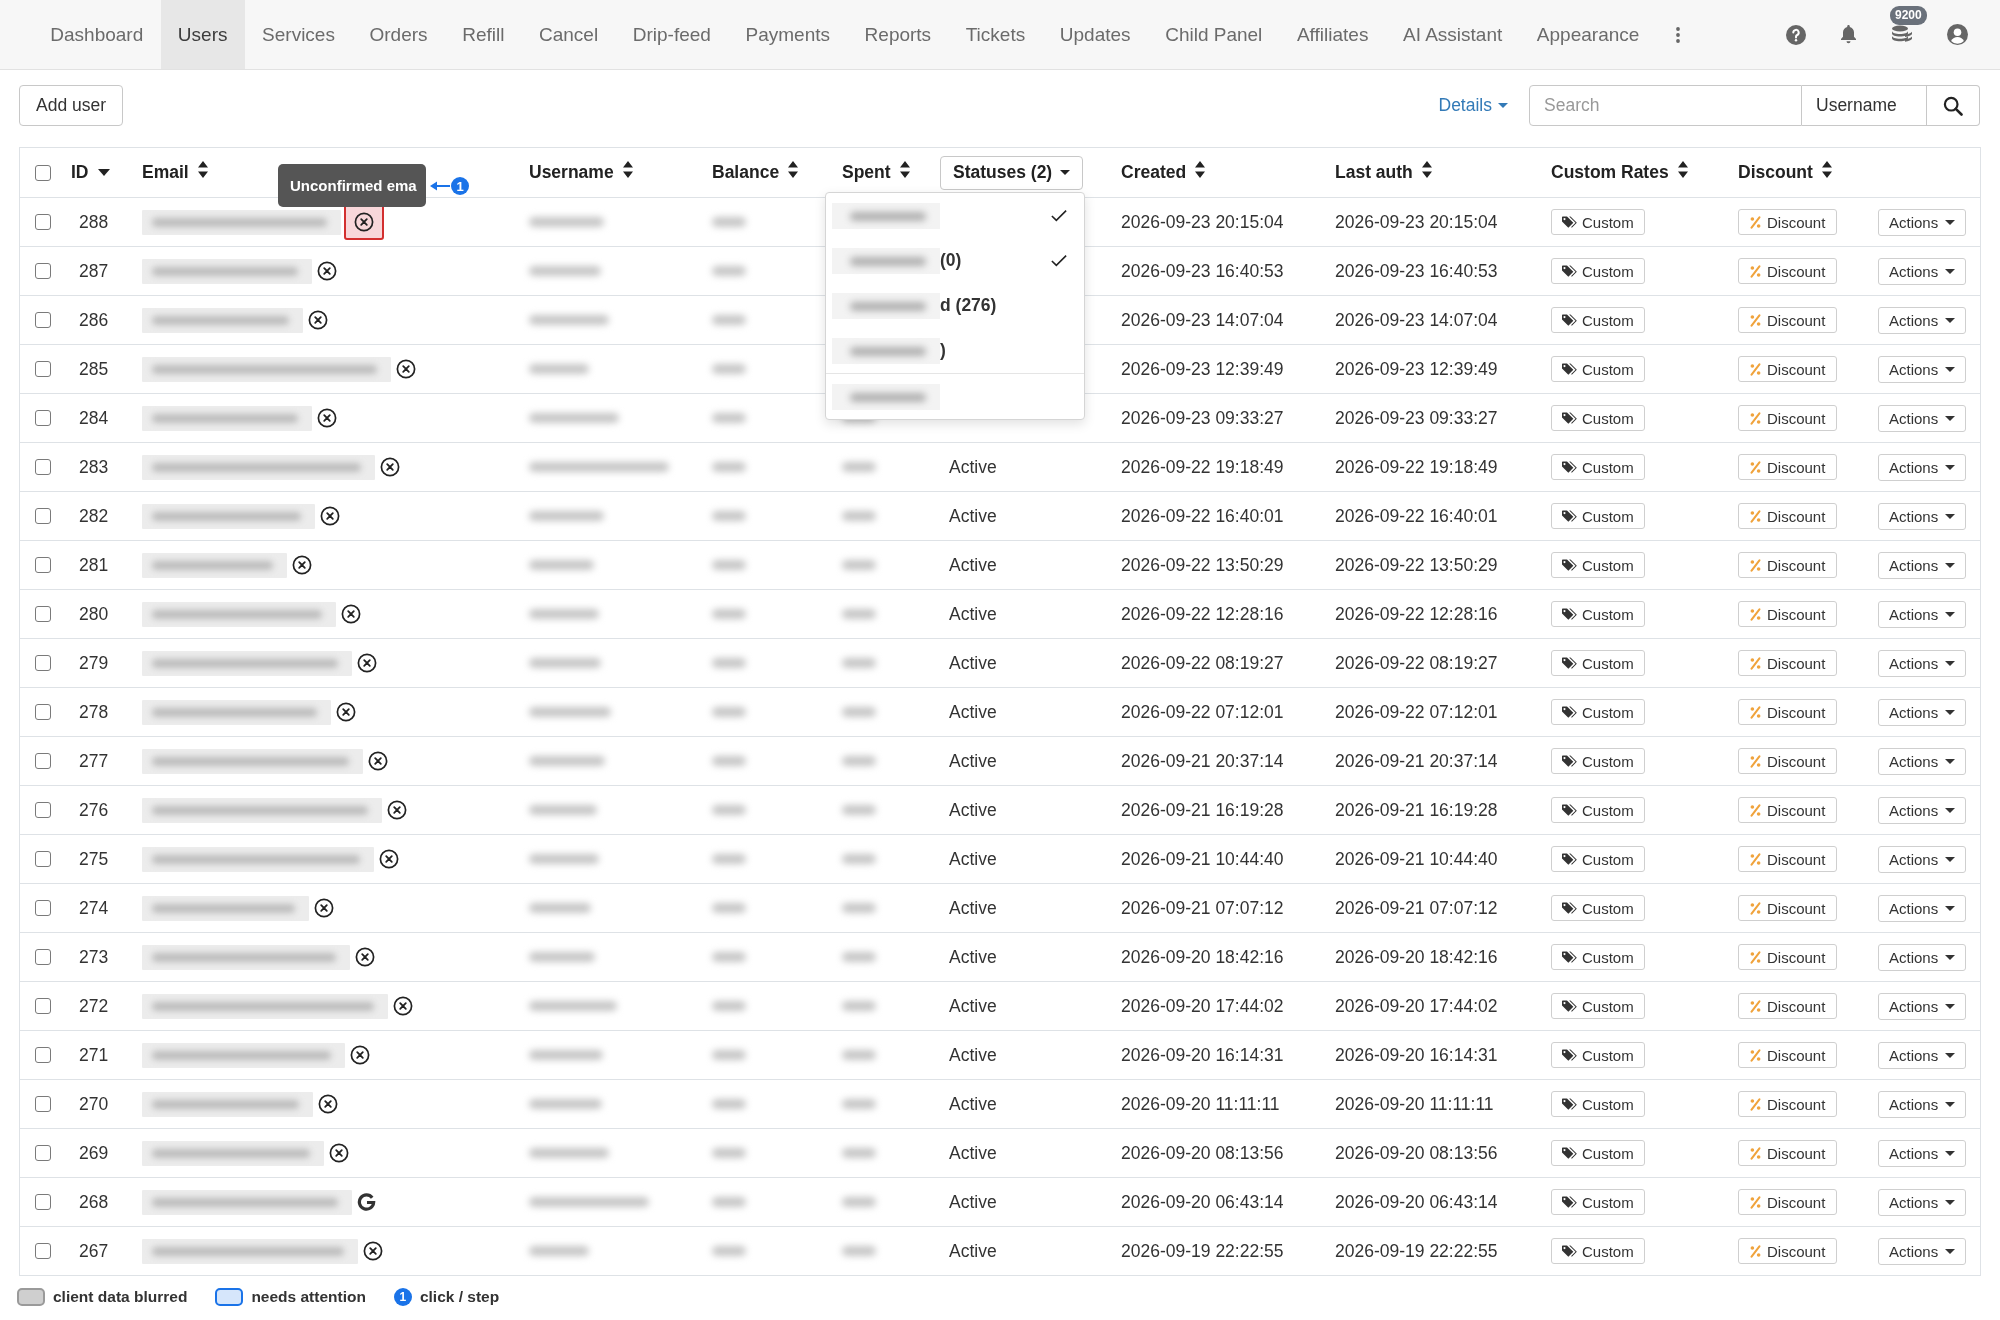  What do you see at coordinates (571, 172) in the screenshot?
I see `column-header: Username` at bounding box center [571, 172].